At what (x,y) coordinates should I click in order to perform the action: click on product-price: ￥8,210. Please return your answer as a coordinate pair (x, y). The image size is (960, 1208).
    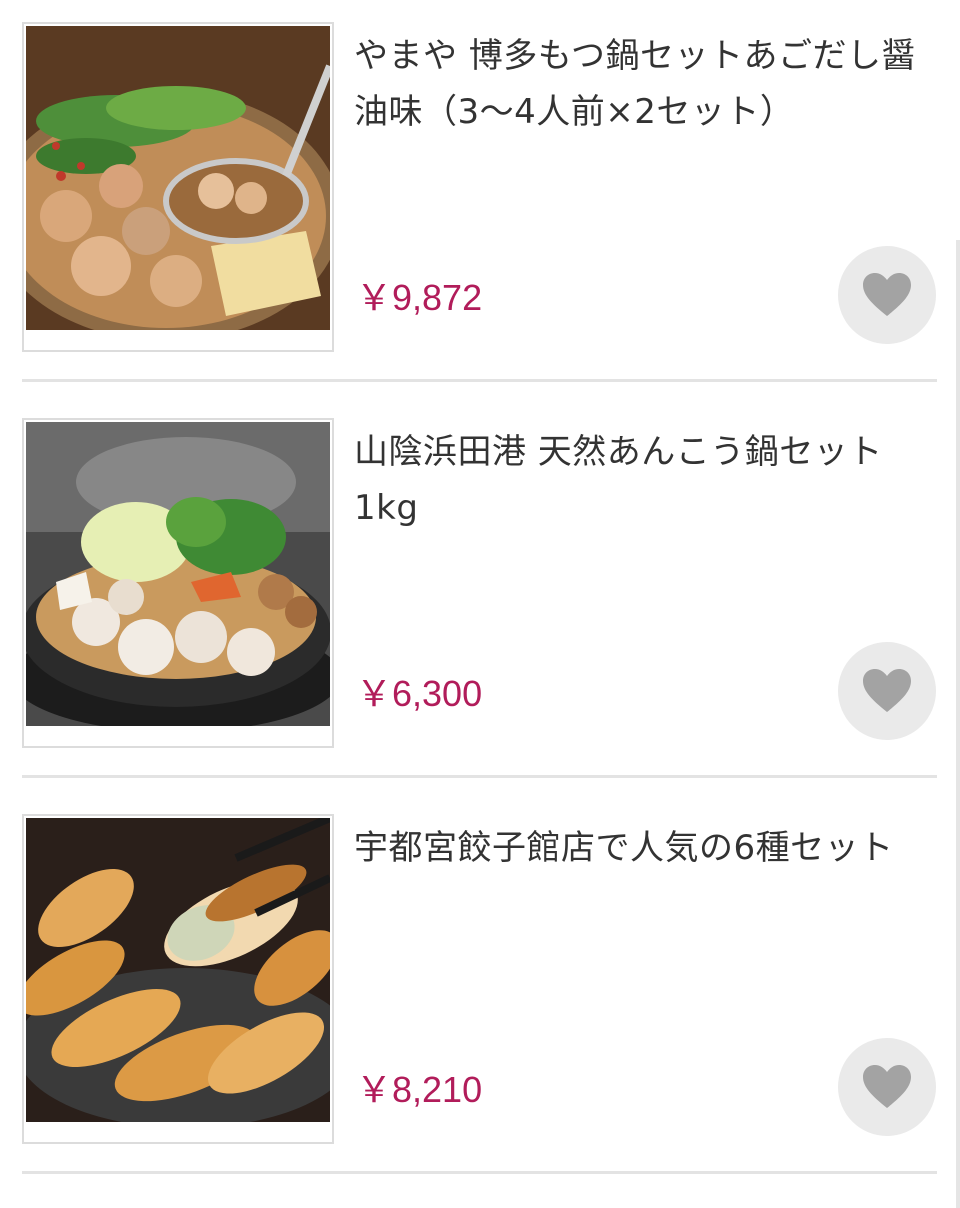
    Looking at the image, I should click on (419, 1089).